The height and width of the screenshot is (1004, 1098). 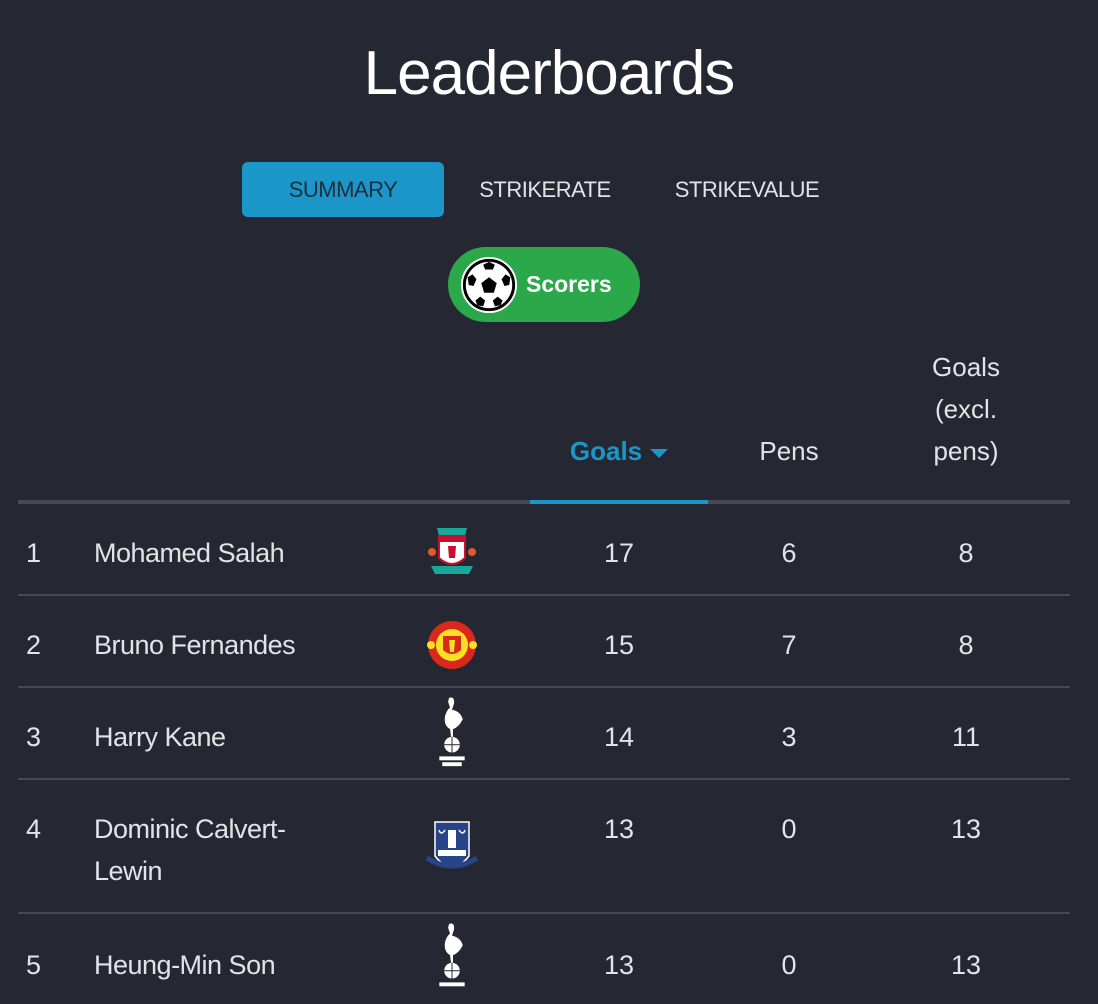 I want to click on soccer-ball-icon, so click(x=489, y=284).